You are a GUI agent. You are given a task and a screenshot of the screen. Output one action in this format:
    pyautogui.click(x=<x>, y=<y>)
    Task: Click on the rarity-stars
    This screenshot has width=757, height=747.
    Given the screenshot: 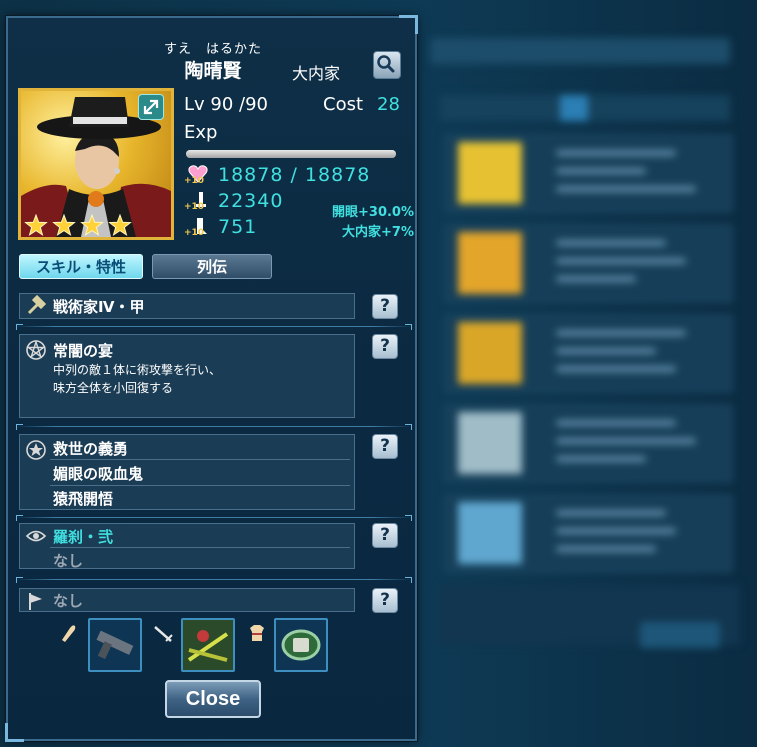 What is the action you would take?
    pyautogui.click(x=78, y=225)
    